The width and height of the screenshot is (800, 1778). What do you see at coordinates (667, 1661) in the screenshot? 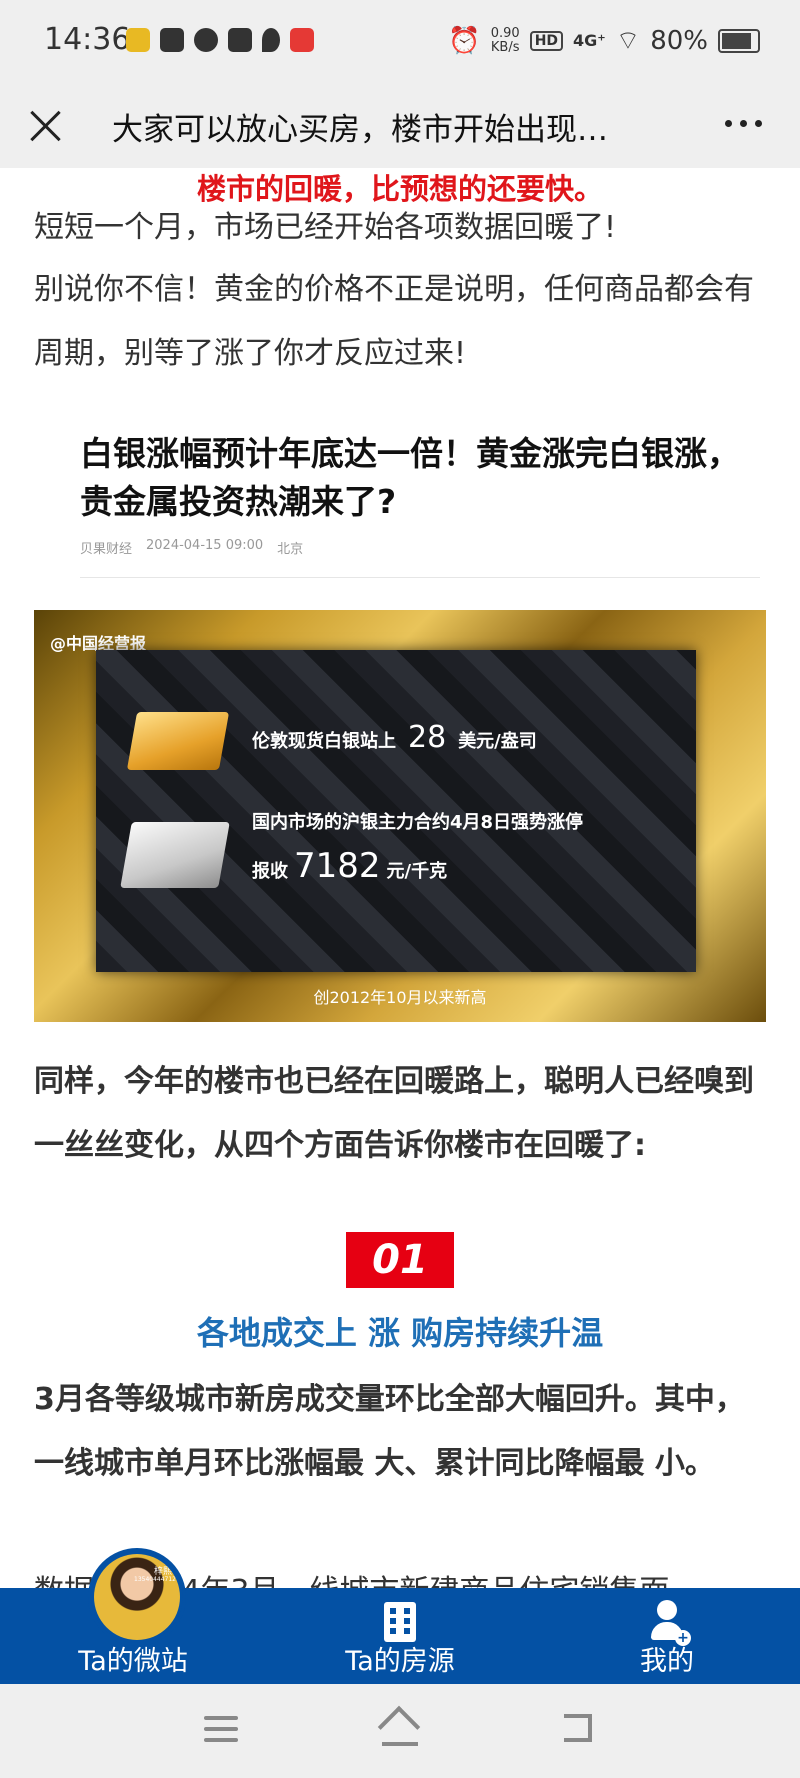
I see `tab-mine-label: 我的` at bounding box center [667, 1661].